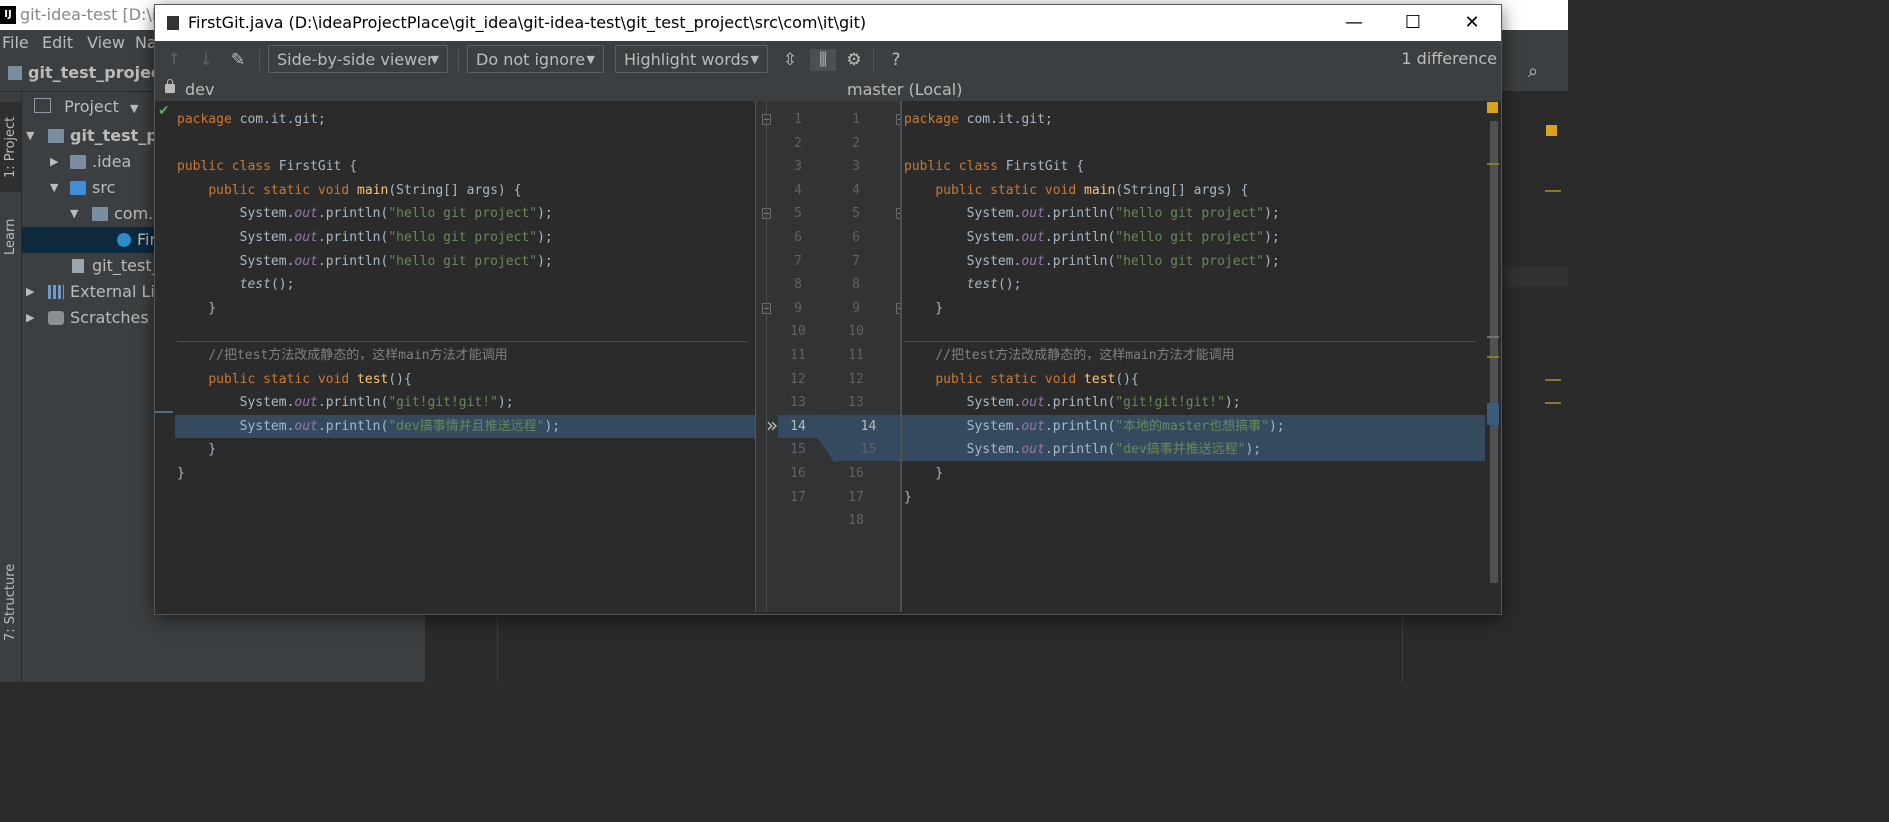 The width and height of the screenshot is (1889, 822). Describe the element at coordinates (1472, 23) in the screenshot. I see `close-button: ✕` at that location.